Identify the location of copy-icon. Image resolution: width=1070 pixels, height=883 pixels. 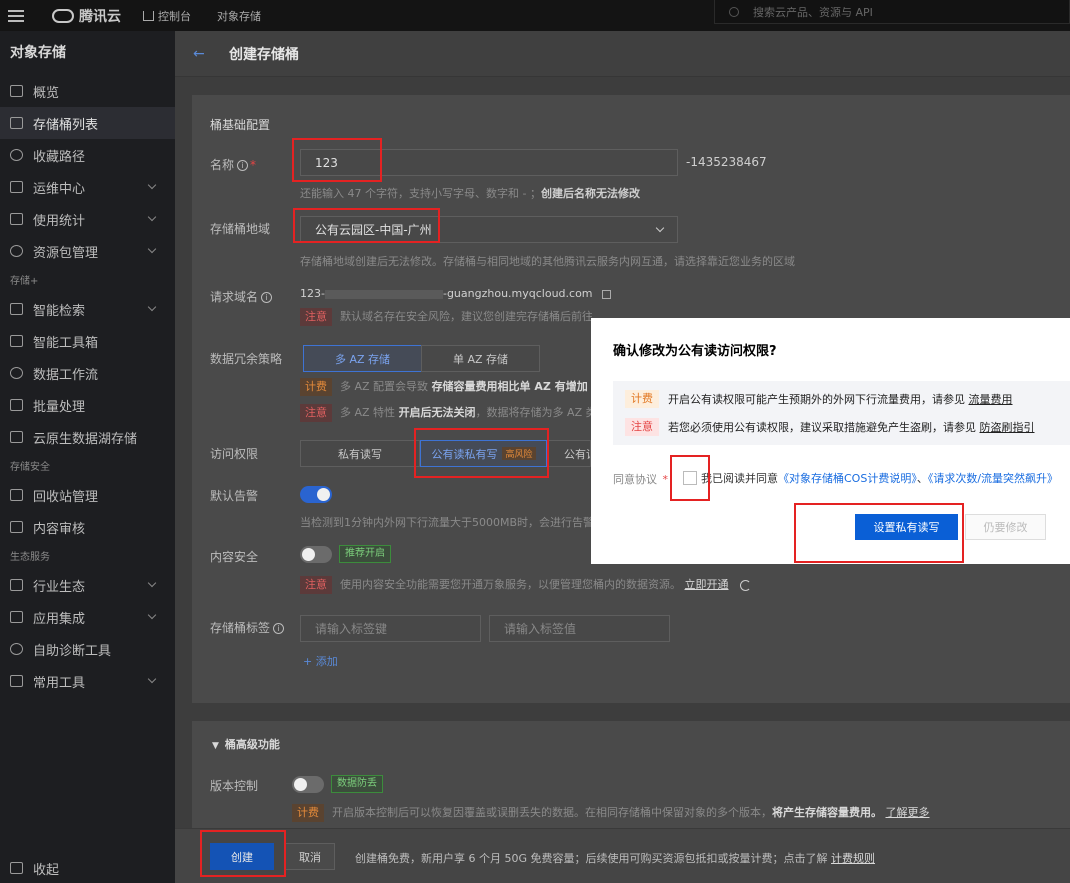
(607, 294).